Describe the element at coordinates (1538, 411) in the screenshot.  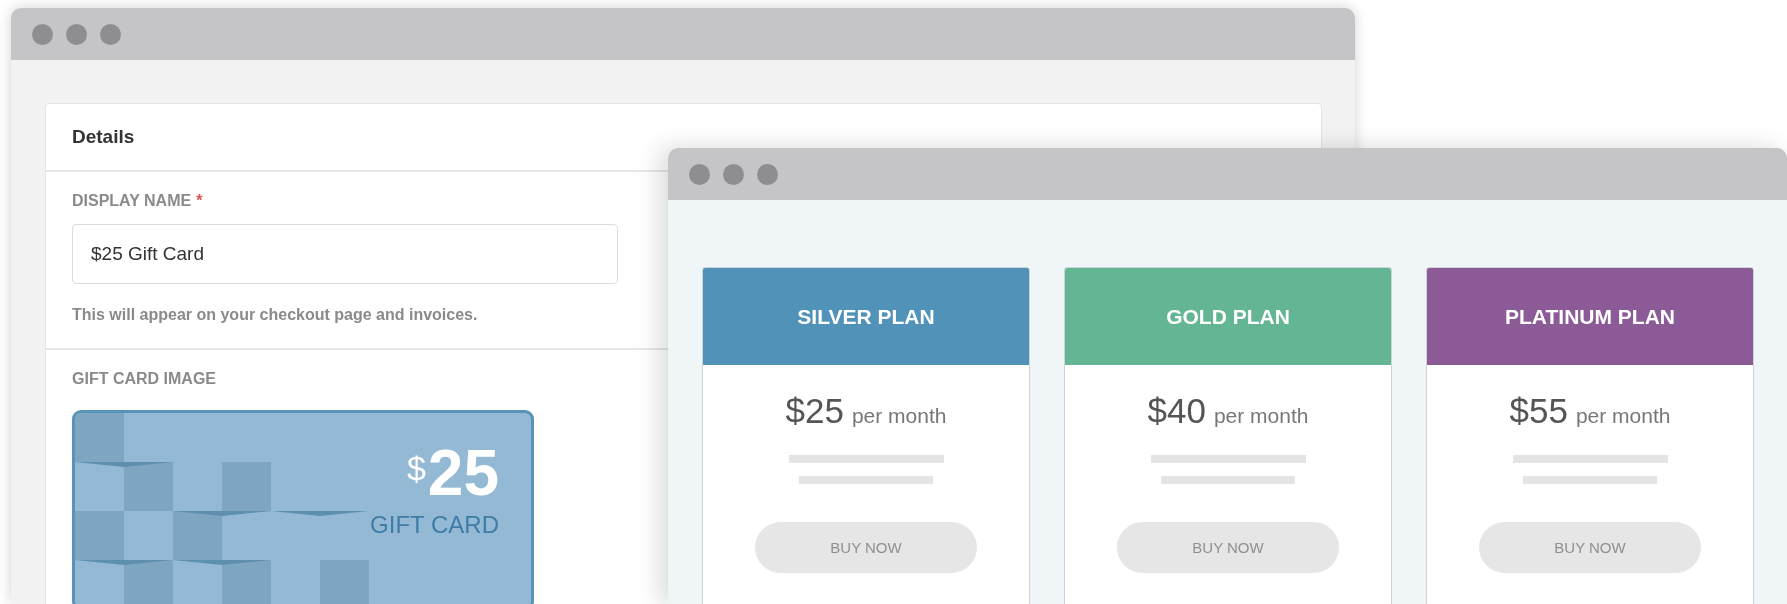
I see `price: $55` at that location.